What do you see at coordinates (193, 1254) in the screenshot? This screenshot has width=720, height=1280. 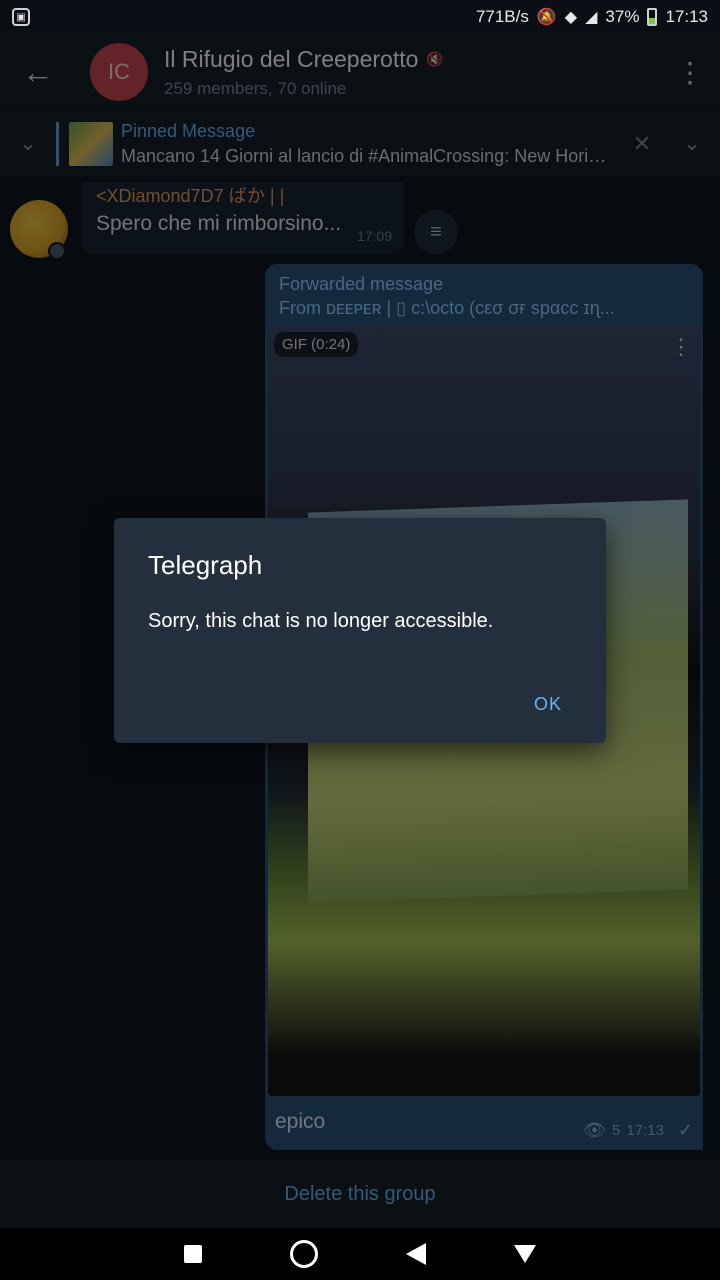 I see `recent-apps-icon` at bounding box center [193, 1254].